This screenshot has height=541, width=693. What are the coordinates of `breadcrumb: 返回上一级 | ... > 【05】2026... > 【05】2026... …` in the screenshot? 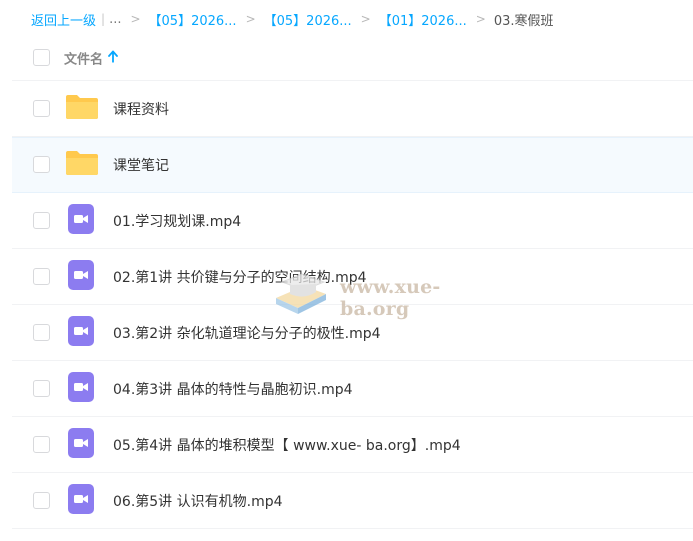 It's located at (292, 19).